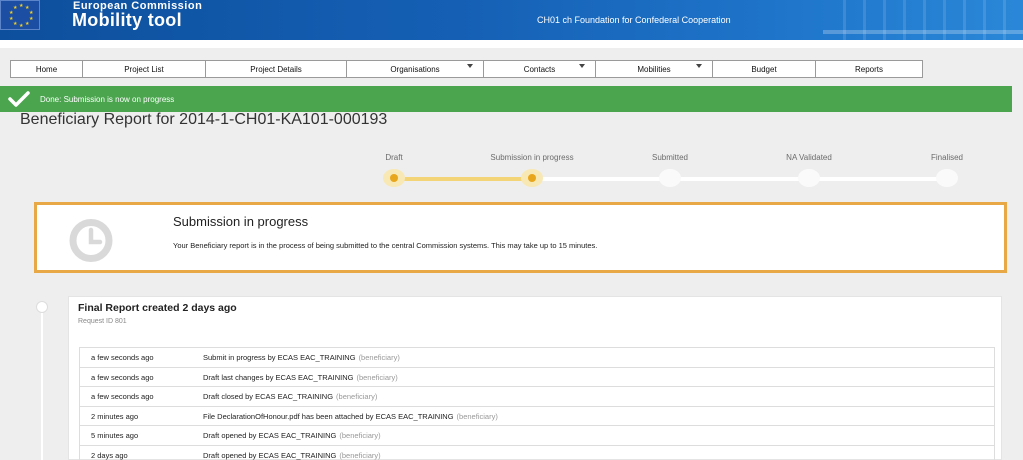 This screenshot has width=1023, height=460. I want to click on step-dot-na-validated, so click(809, 178).